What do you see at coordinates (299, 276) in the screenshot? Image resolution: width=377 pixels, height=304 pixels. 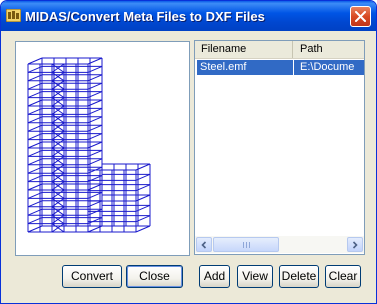 I see `delete-button: Delete` at bounding box center [299, 276].